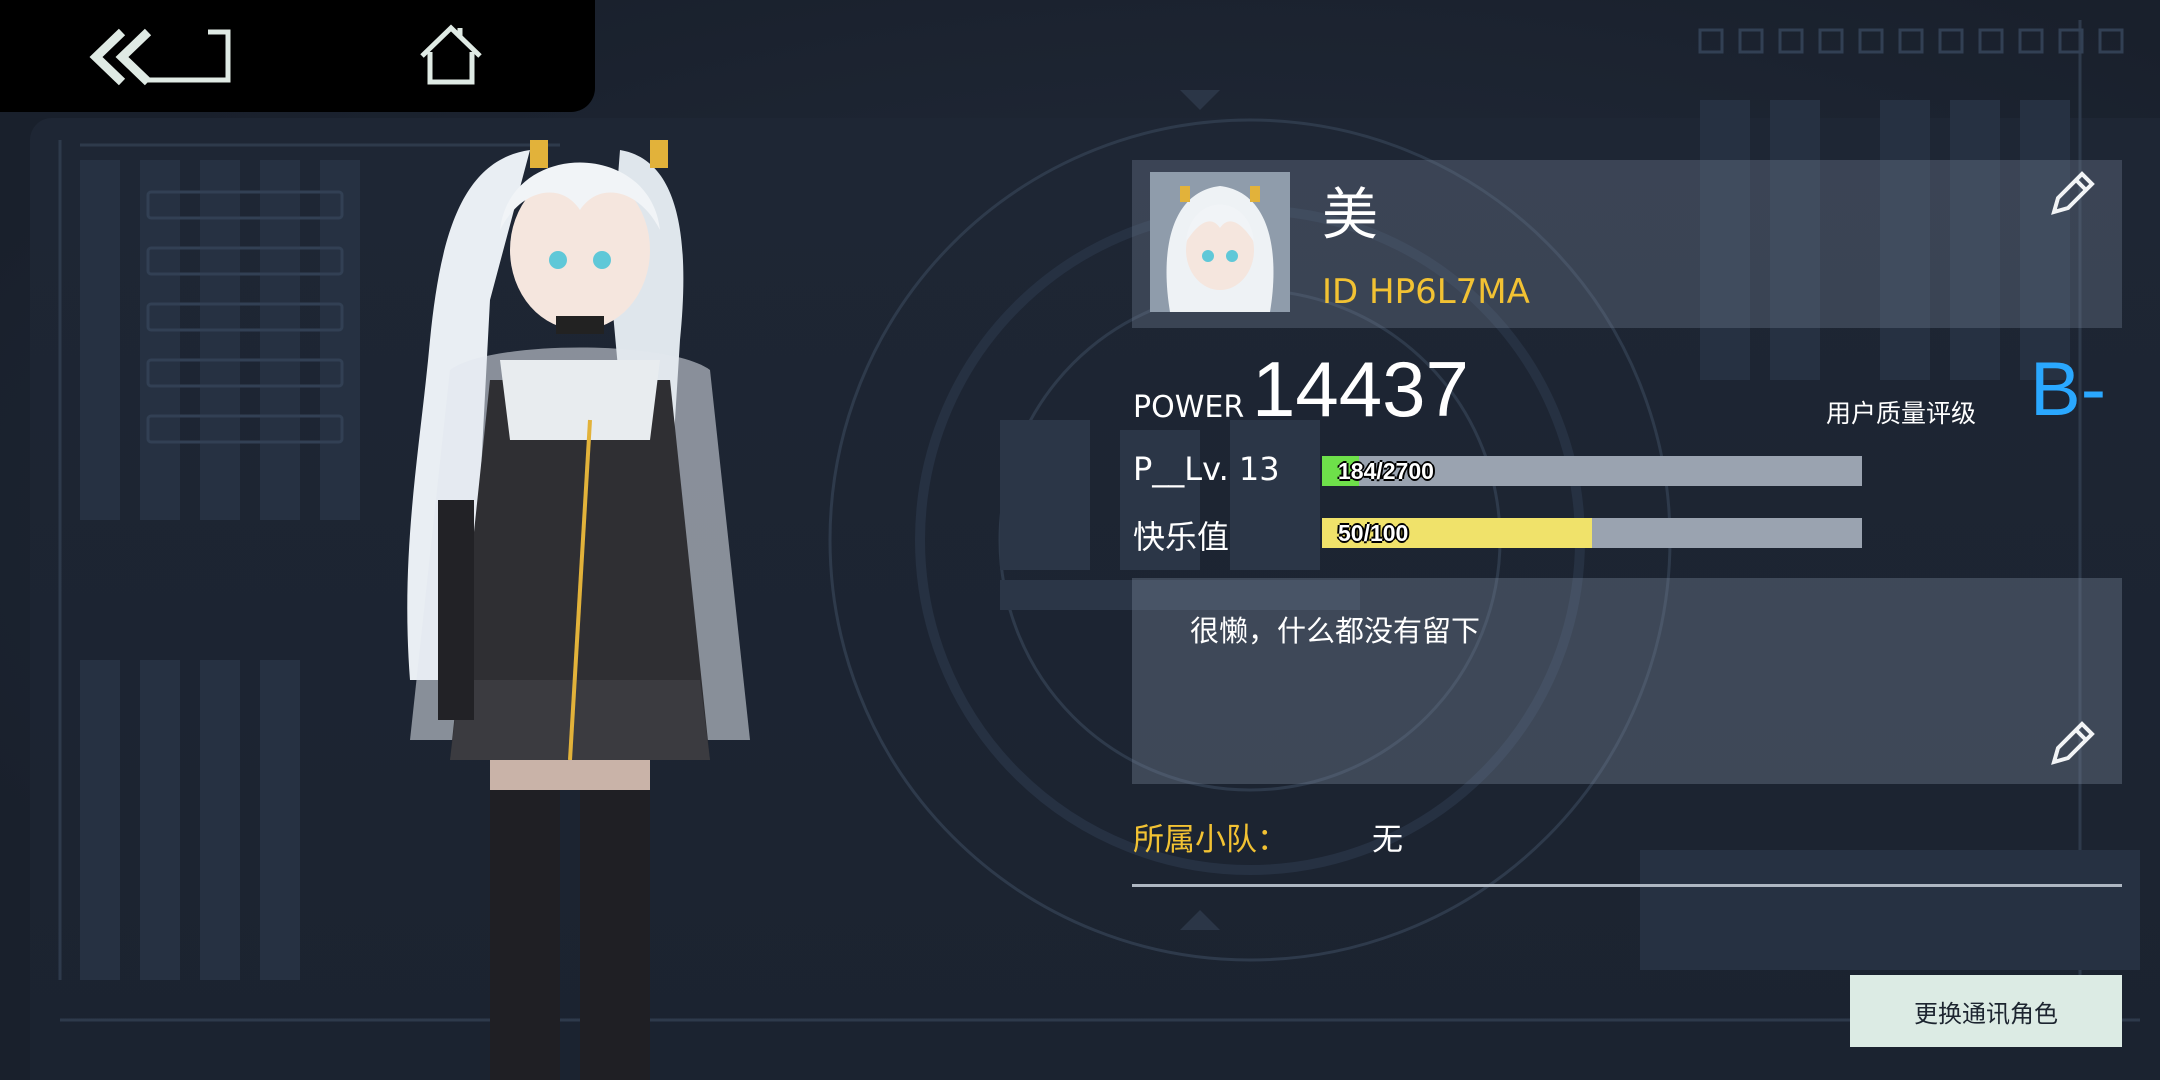 The image size is (2160, 1080). Describe the element at coordinates (1627, 681) in the screenshot. I see `bio-box: 很懒，什么都没有留下` at that location.